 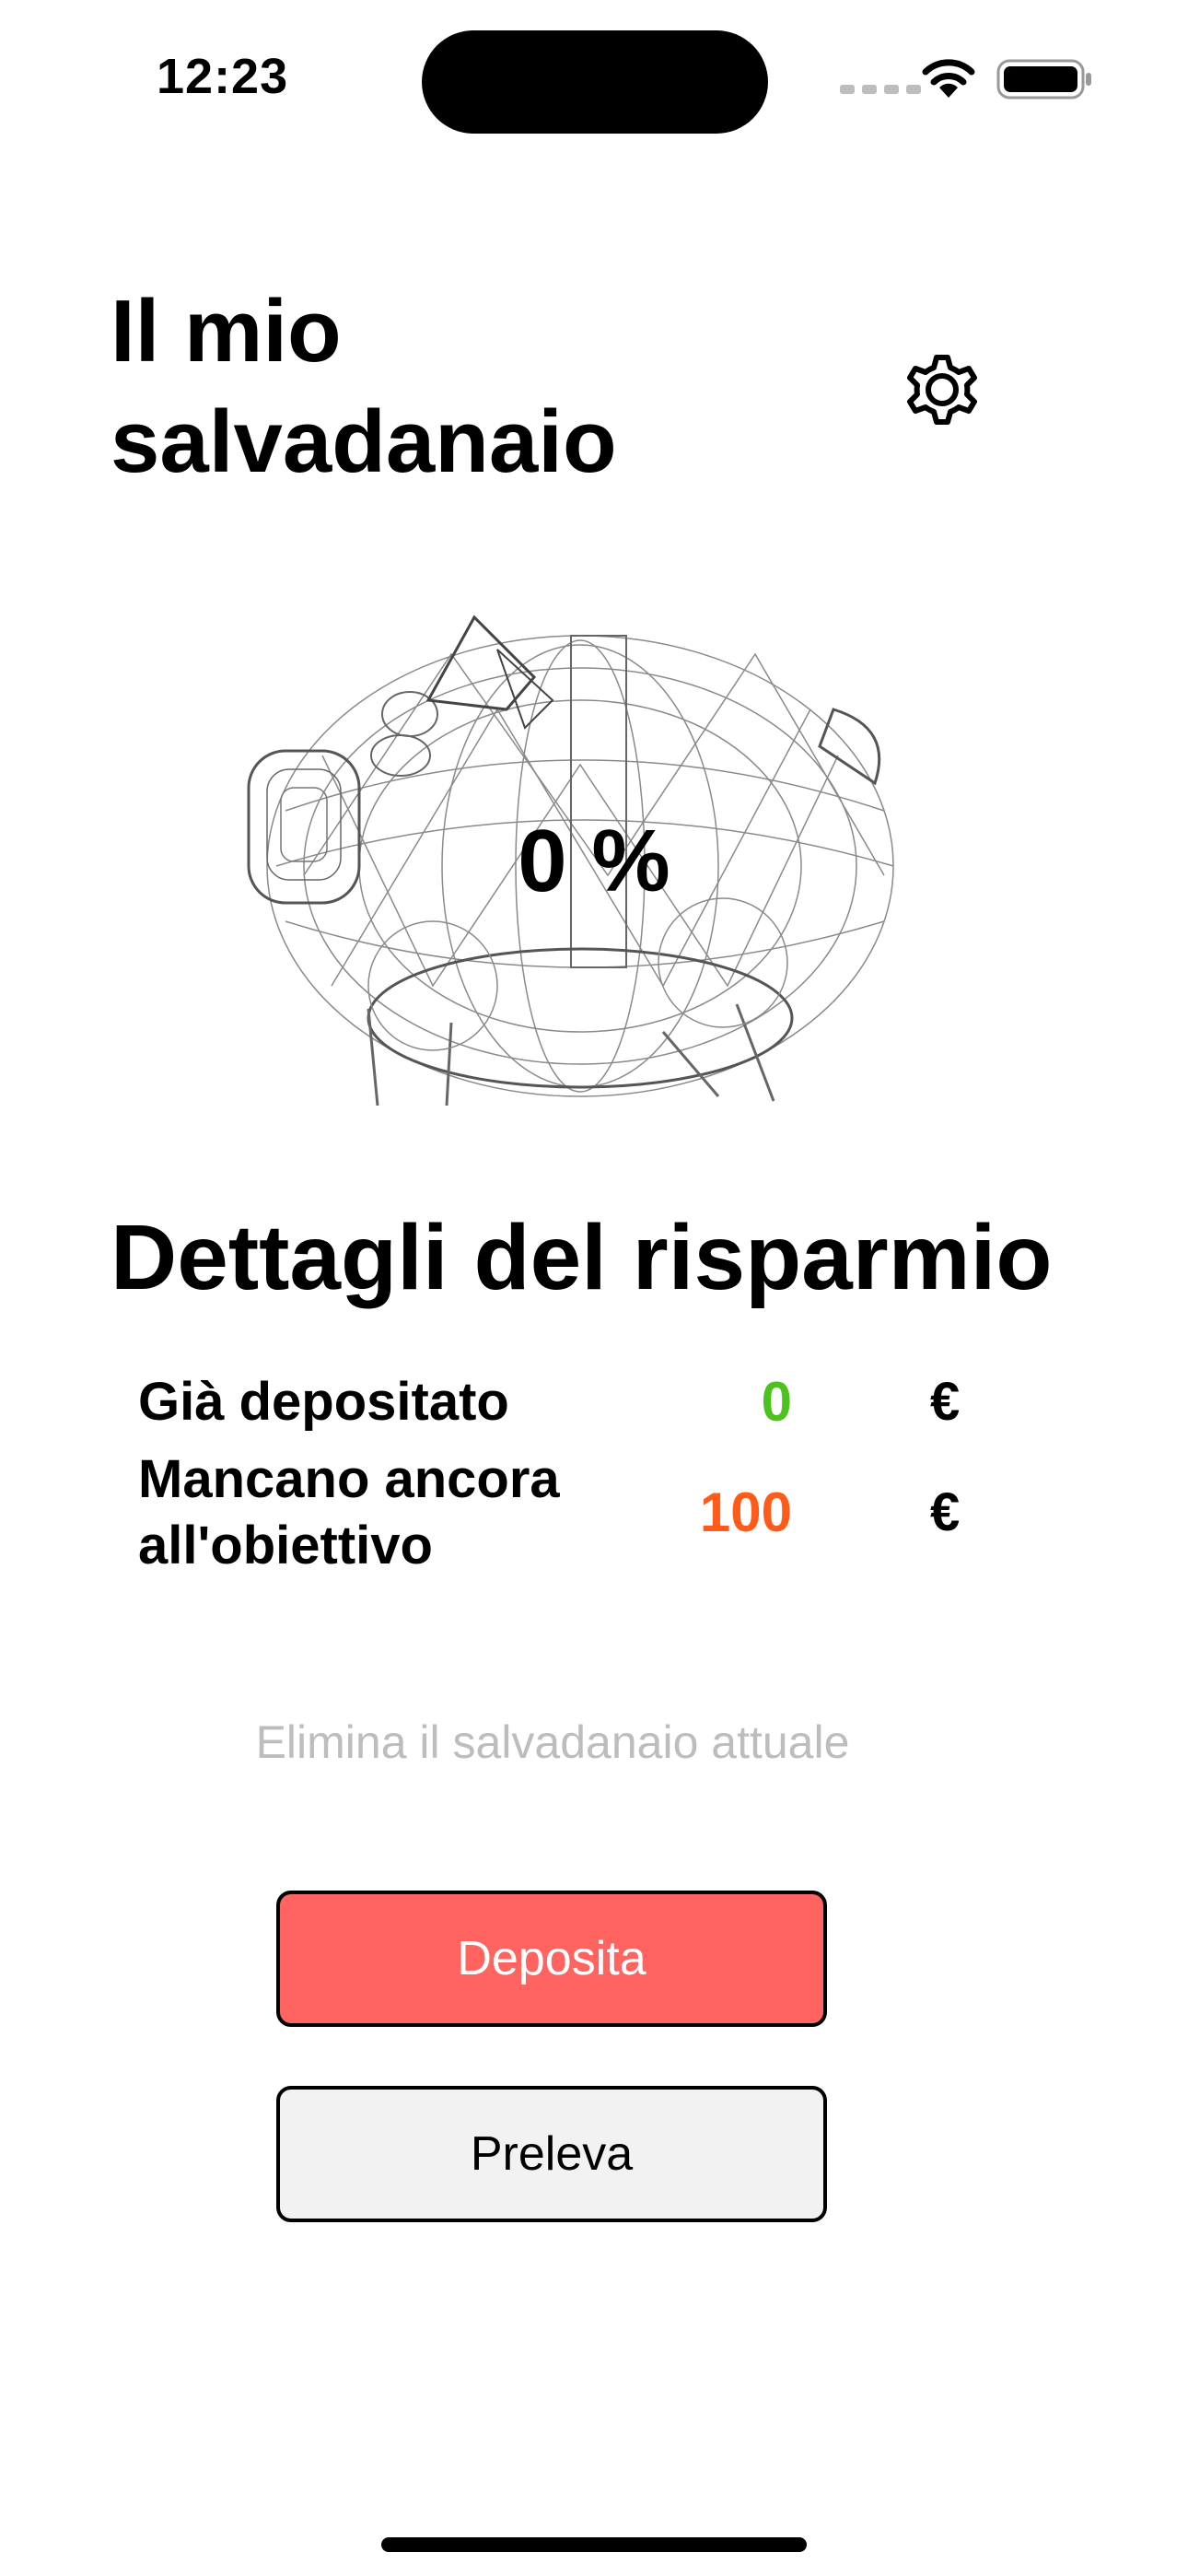 What do you see at coordinates (364, 386) in the screenshot?
I see `page-title: Il mio salvadanaio` at bounding box center [364, 386].